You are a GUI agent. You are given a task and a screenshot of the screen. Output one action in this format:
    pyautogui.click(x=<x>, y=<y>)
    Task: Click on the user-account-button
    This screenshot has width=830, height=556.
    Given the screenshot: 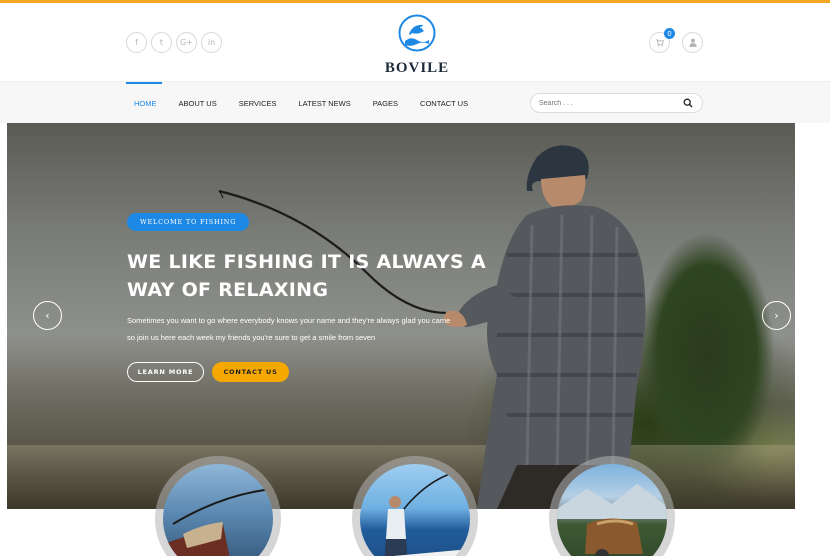 What is the action you would take?
    pyautogui.click(x=692, y=42)
    